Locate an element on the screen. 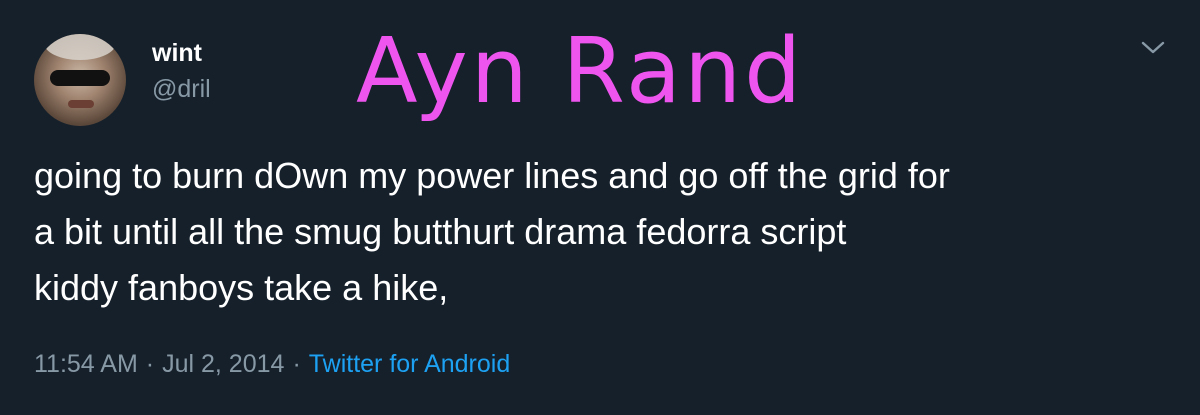 The height and width of the screenshot is (415, 1200). tweet-metadata: 11:54 AM · Jul 2, 2014 · Twitter for Android is located at coordinates (272, 364).